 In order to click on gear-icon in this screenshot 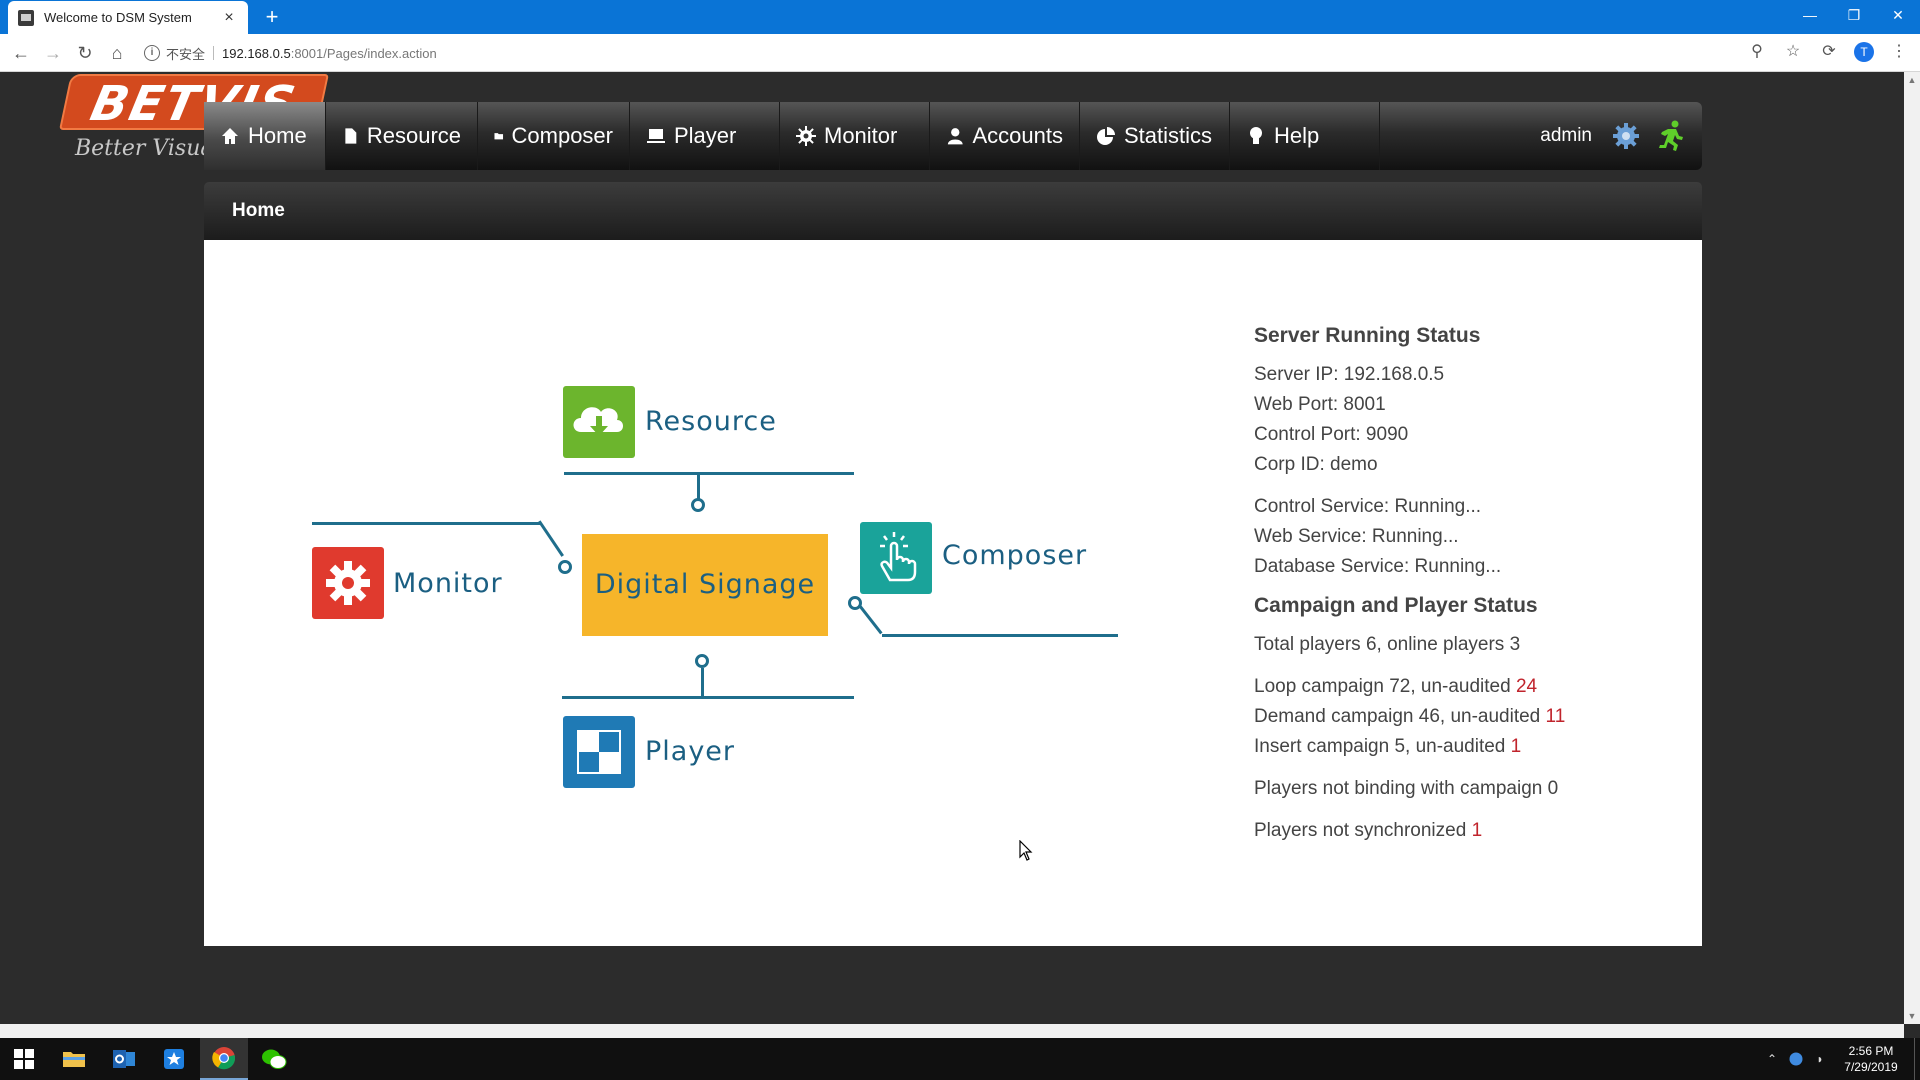, I will do `click(806, 136)`.